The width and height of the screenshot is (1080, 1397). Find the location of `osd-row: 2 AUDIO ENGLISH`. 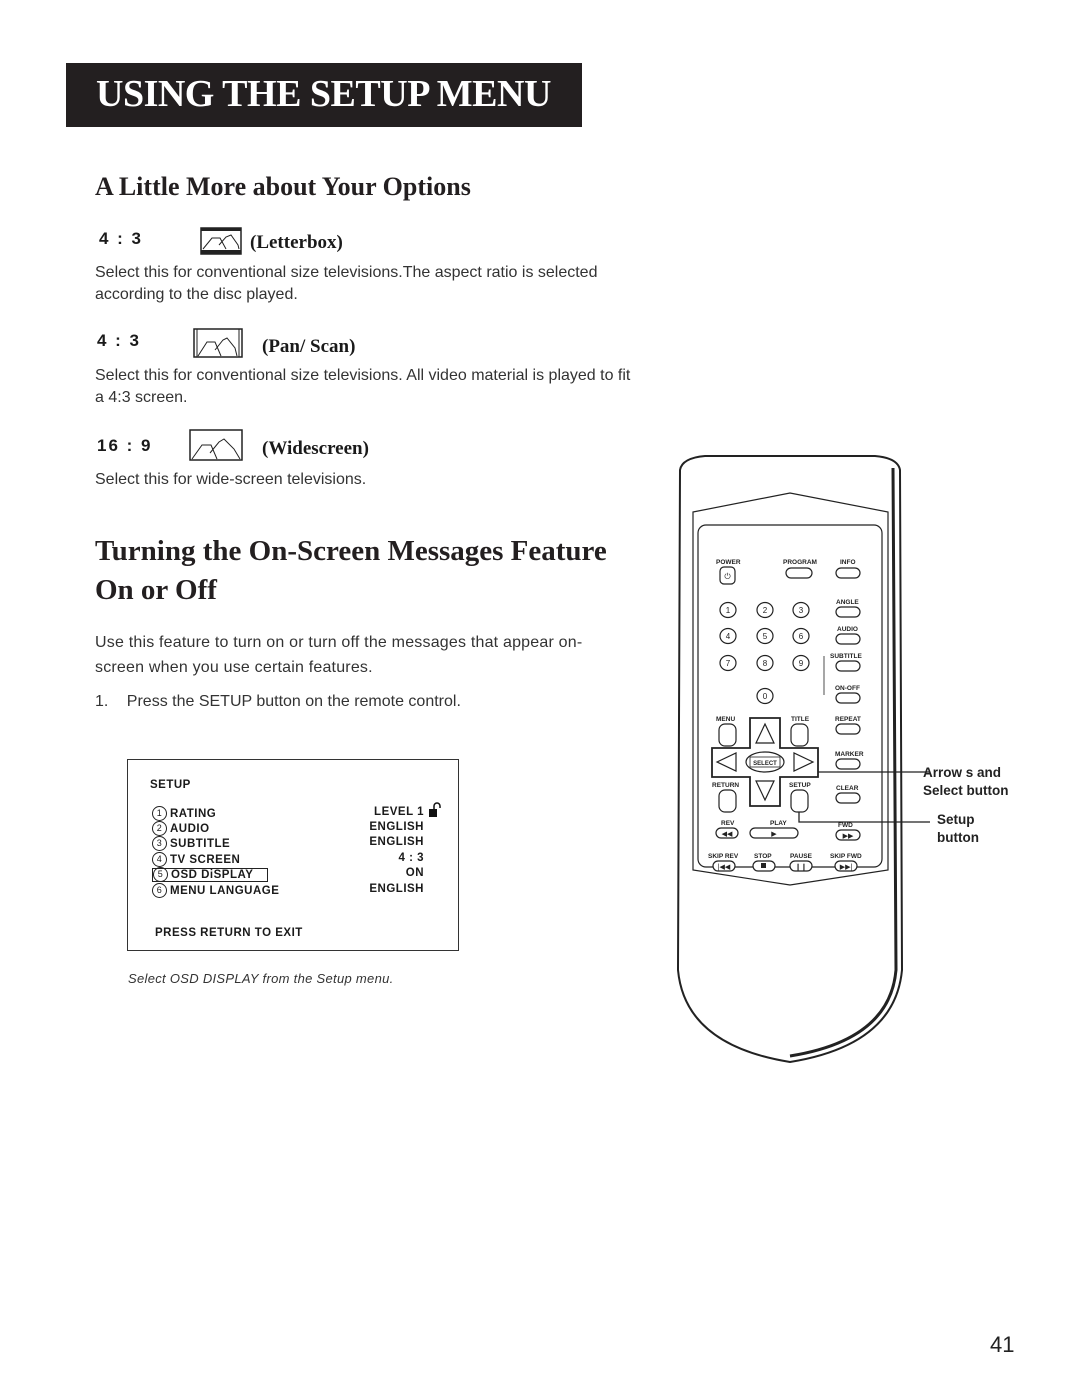

osd-row: 2 AUDIO ENGLISH is located at coordinates (297, 828).